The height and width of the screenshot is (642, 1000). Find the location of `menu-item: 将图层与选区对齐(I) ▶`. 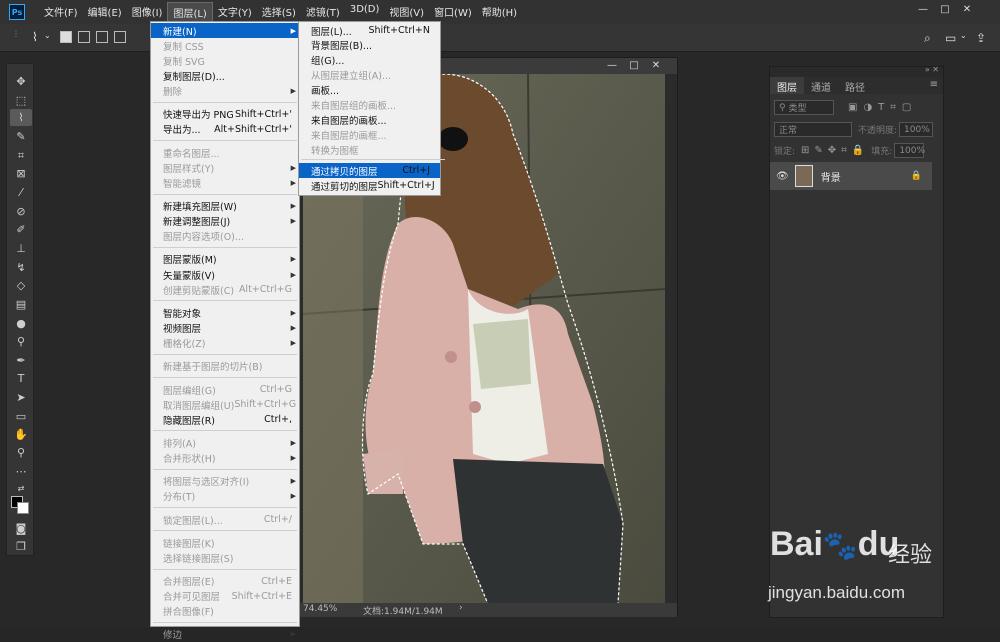

menu-item: 将图层与选区对齐(I) ▶ is located at coordinates (225, 481).